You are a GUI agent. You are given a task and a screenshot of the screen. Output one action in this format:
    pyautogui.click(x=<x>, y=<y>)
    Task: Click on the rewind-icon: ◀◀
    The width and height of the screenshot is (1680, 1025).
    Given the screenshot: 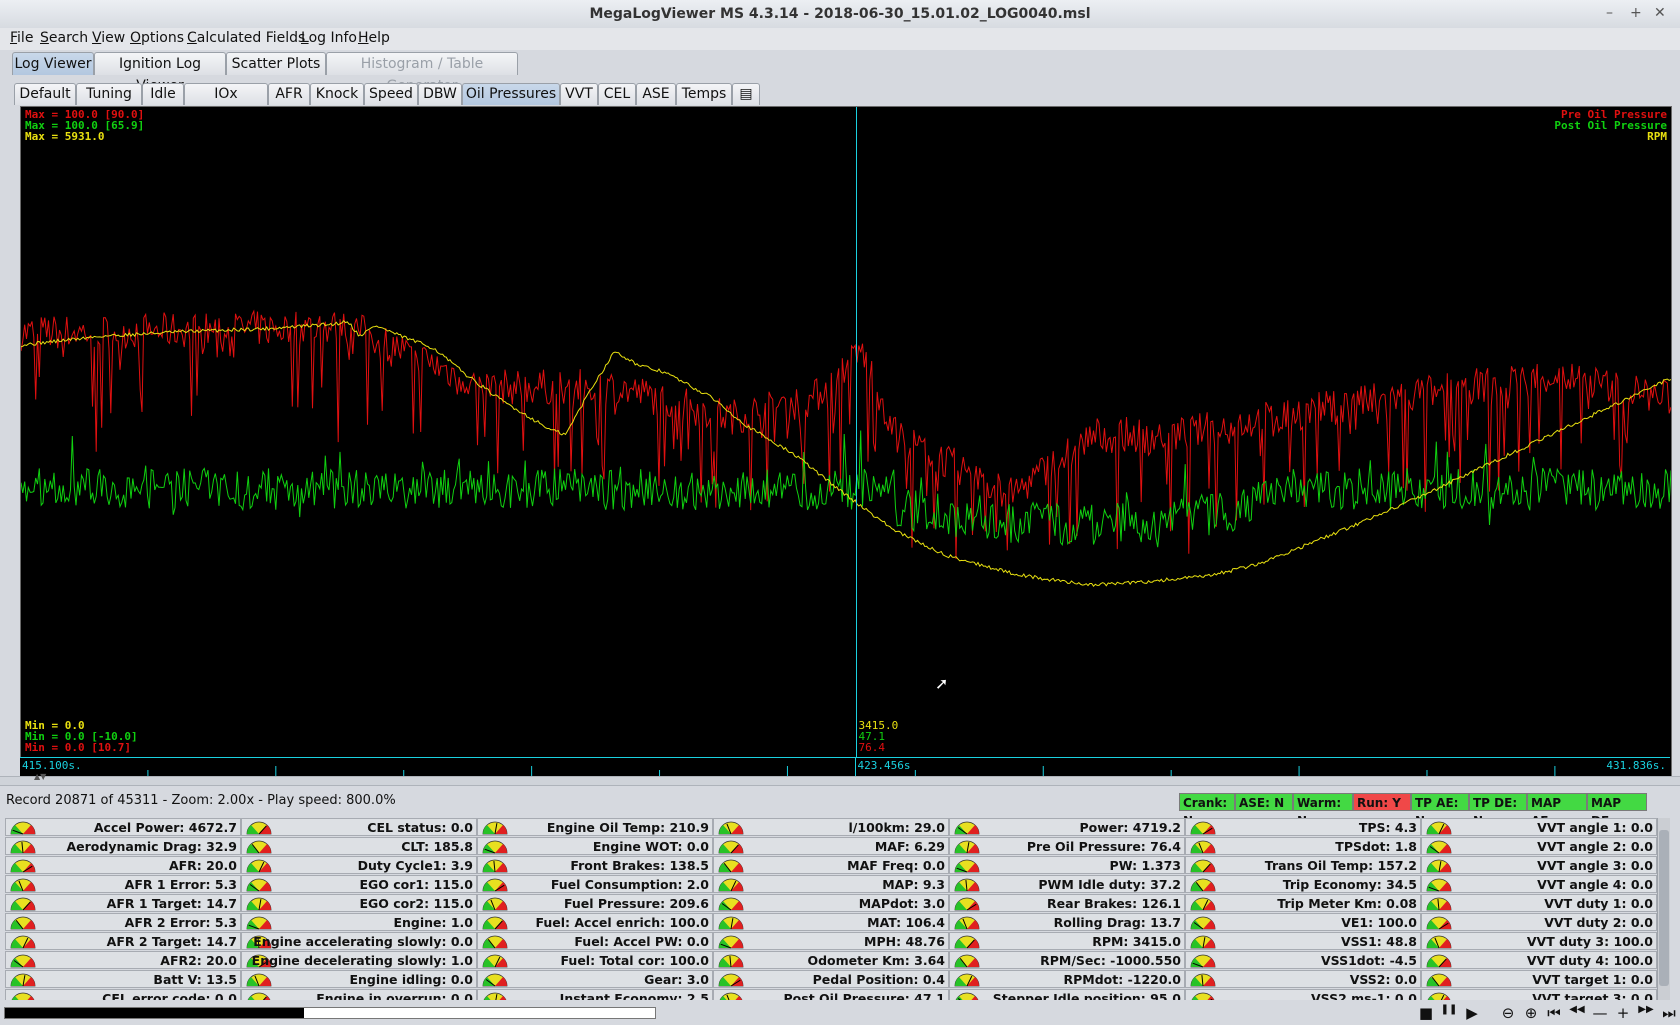 What is the action you would take?
    pyautogui.click(x=1577, y=1009)
    